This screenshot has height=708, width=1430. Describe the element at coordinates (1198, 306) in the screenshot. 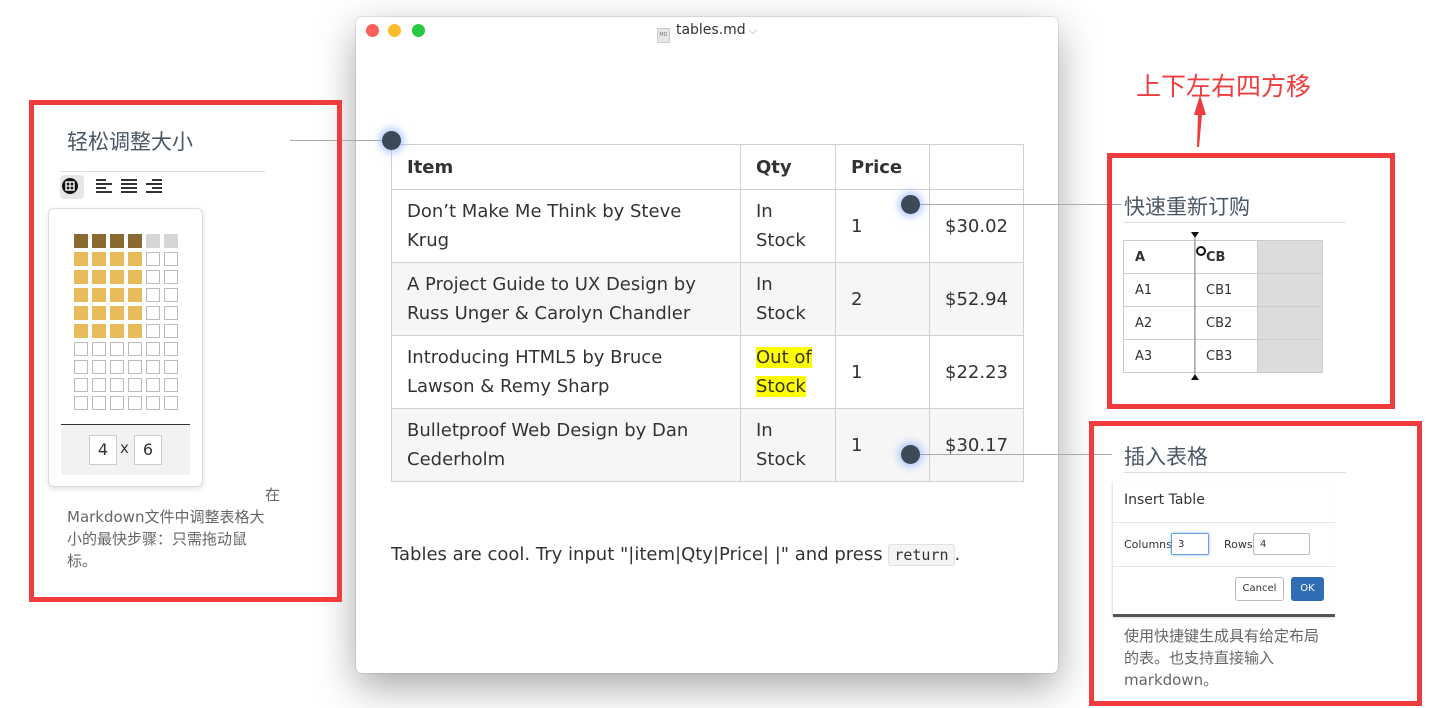

I see `column-drag-handle-icon` at that location.